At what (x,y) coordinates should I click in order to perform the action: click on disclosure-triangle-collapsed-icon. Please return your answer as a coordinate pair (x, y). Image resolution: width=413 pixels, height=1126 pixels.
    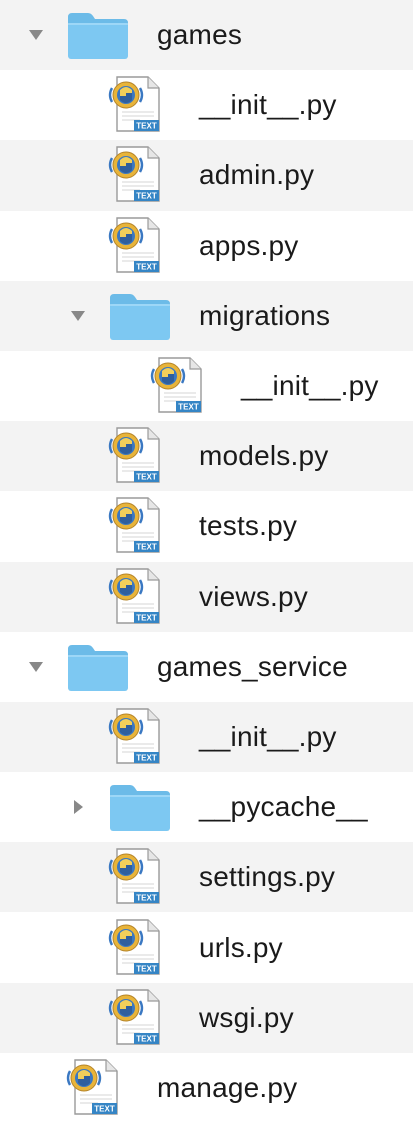
    Looking at the image, I should click on (78, 807).